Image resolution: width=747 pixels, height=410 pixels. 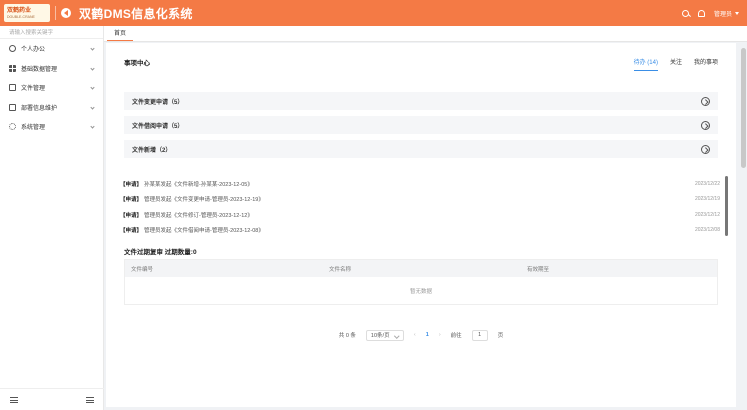 What do you see at coordinates (51, 127) in the screenshot?
I see `sidebar-item-system: 系统管理` at bounding box center [51, 127].